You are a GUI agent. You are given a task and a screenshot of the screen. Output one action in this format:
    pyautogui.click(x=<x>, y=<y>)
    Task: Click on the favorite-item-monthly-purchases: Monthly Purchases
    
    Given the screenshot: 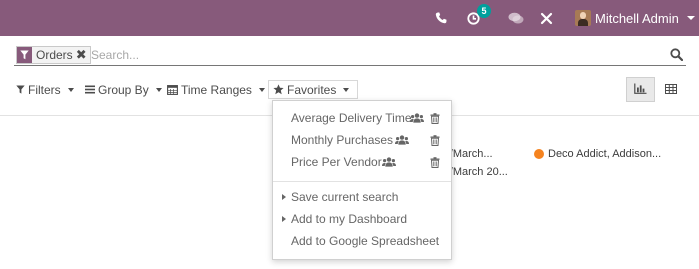 What is the action you would take?
    pyautogui.click(x=362, y=140)
    